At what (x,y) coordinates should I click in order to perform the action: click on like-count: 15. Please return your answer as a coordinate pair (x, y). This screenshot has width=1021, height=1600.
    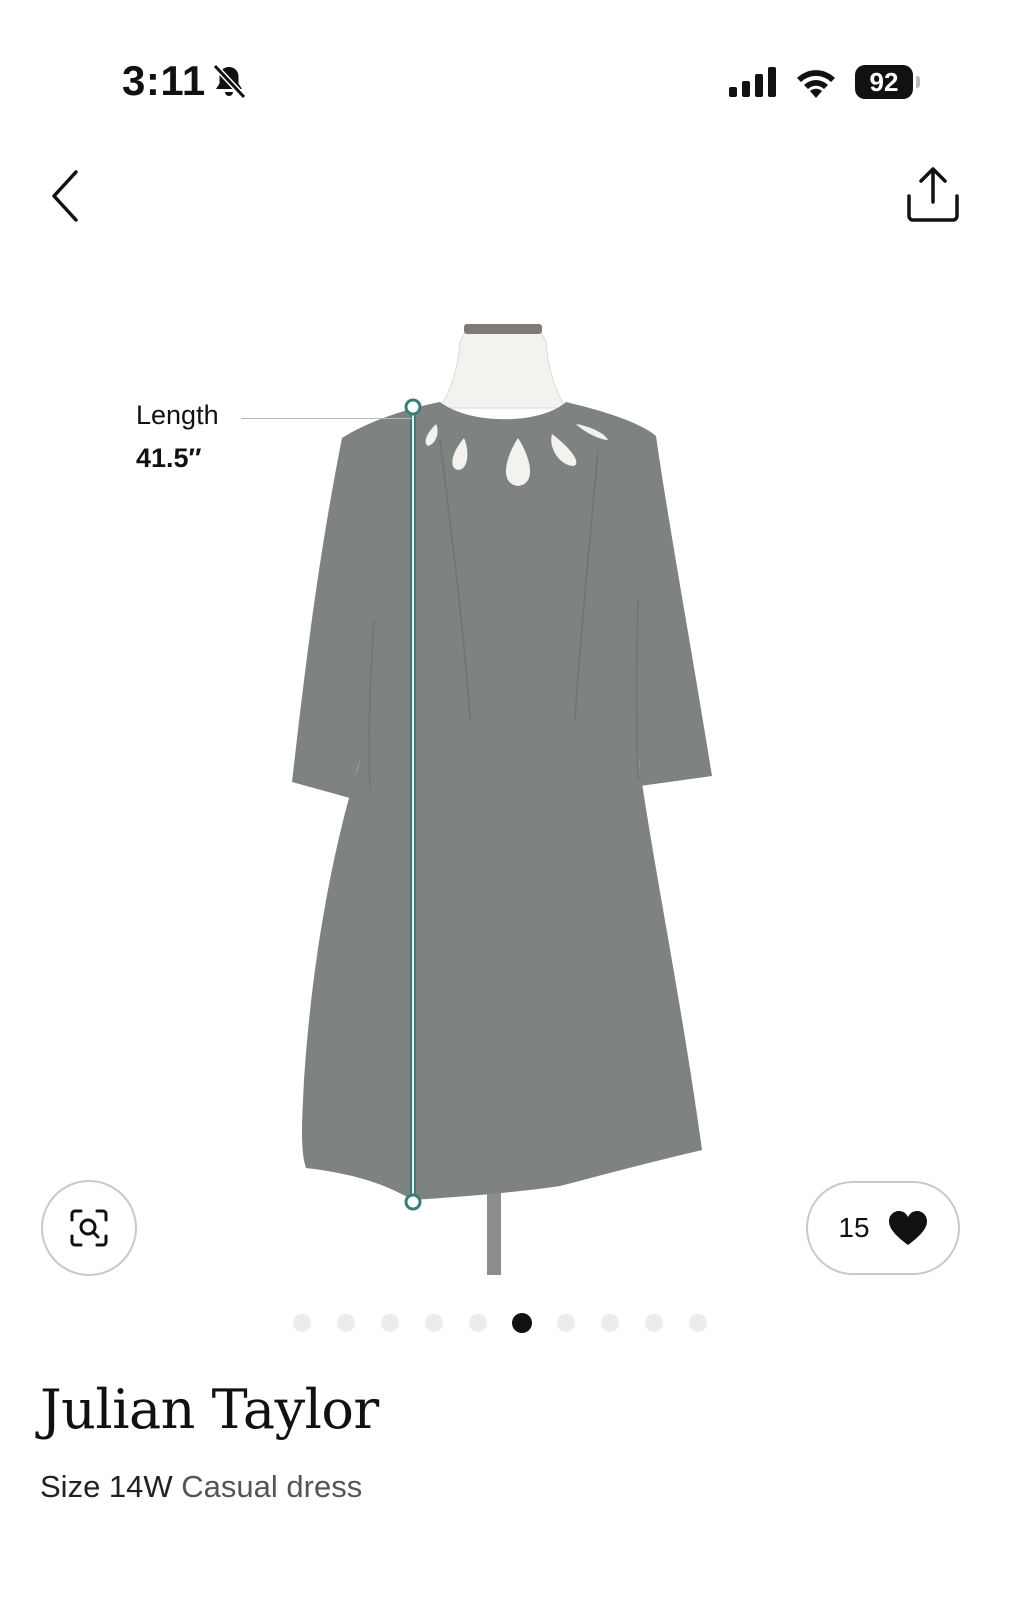
    Looking at the image, I should click on (854, 1227).